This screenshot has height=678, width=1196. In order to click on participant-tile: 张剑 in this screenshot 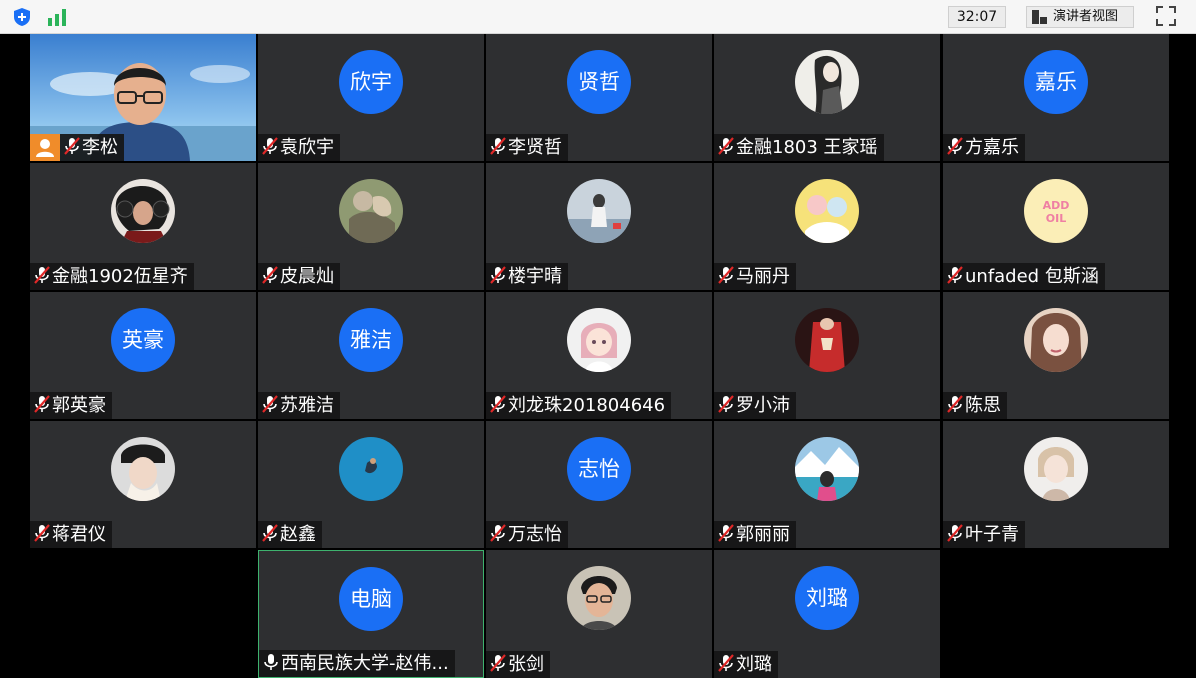, I will do `click(599, 614)`.